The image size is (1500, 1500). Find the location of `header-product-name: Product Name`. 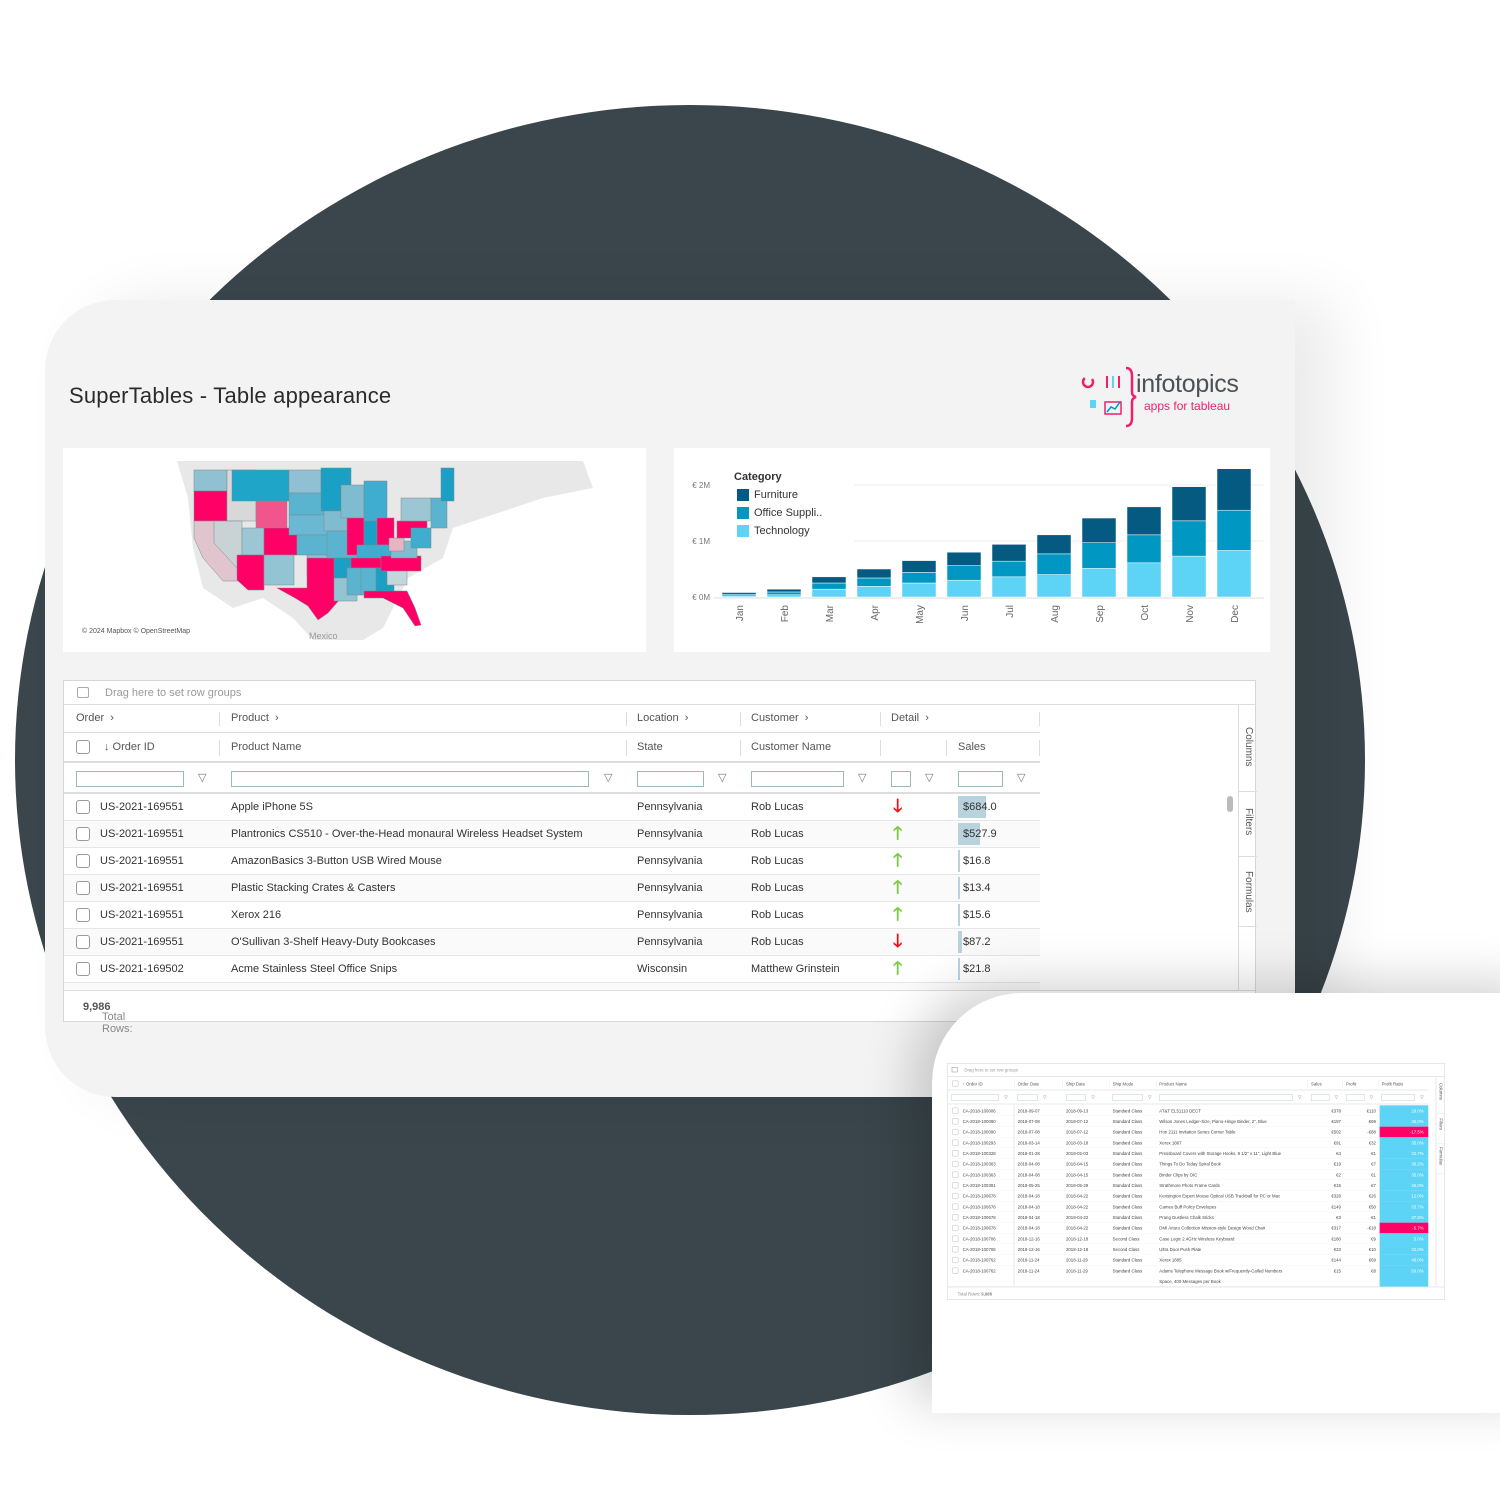

header-product-name: Product Name is located at coordinates (266, 747).